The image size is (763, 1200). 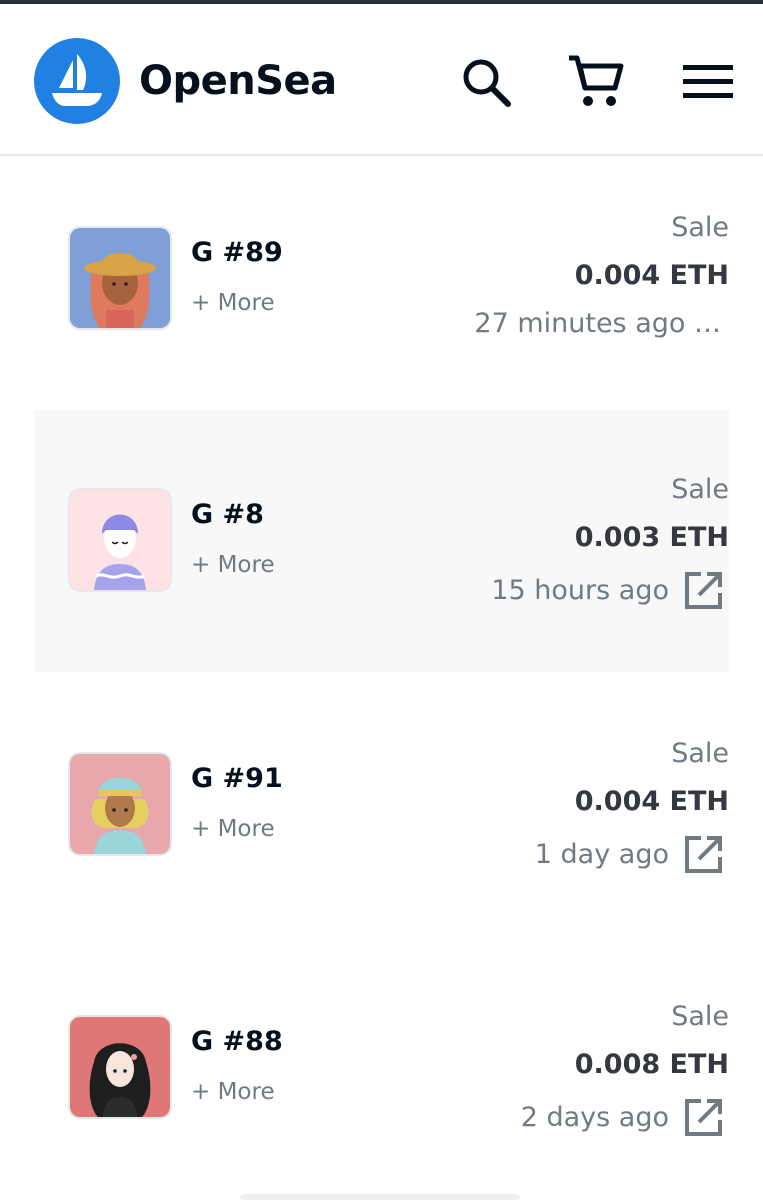 What do you see at coordinates (708, 82) in the screenshot?
I see `menu-icon` at bounding box center [708, 82].